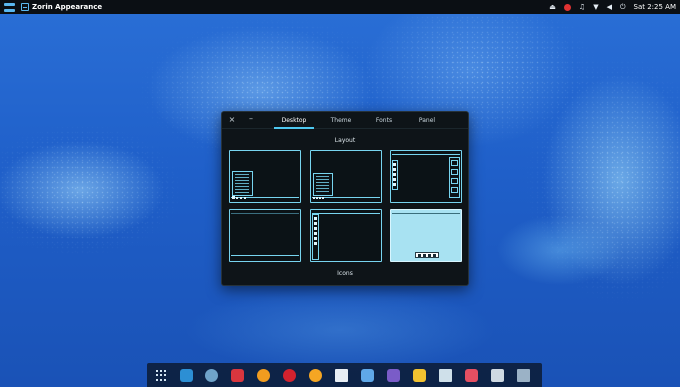  What do you see at coordinates (471, 375) in the screenshot?
I see `draw-icon` at bounding box center [471, 375].